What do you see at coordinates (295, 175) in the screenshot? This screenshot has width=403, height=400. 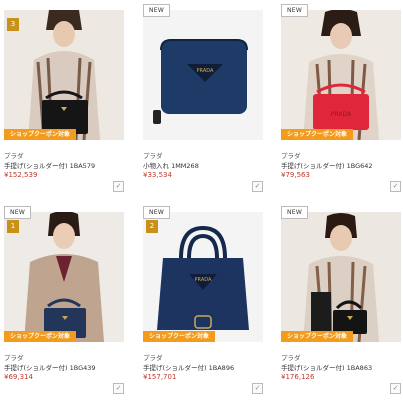 I see `product-price: ¥79,563` at bounding box center [295, 175].